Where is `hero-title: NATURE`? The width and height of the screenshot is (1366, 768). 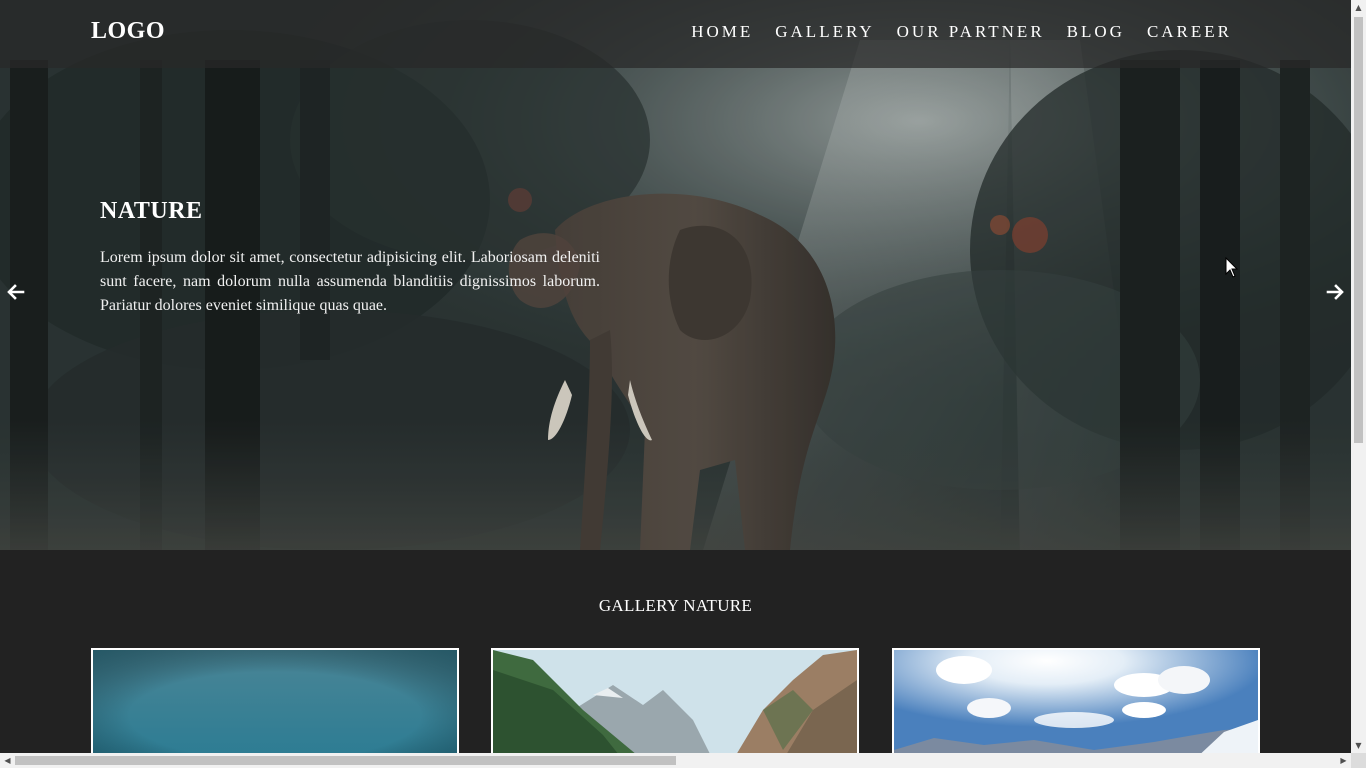 hero-title: NATURE is located at coordinates (151, 211).